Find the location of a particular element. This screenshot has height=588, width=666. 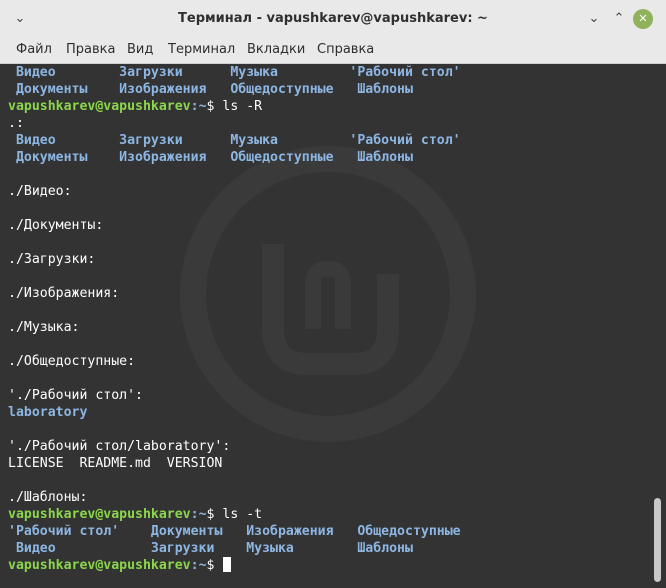

minimize-icon: ⌄ is located at coordinates (594, 19).